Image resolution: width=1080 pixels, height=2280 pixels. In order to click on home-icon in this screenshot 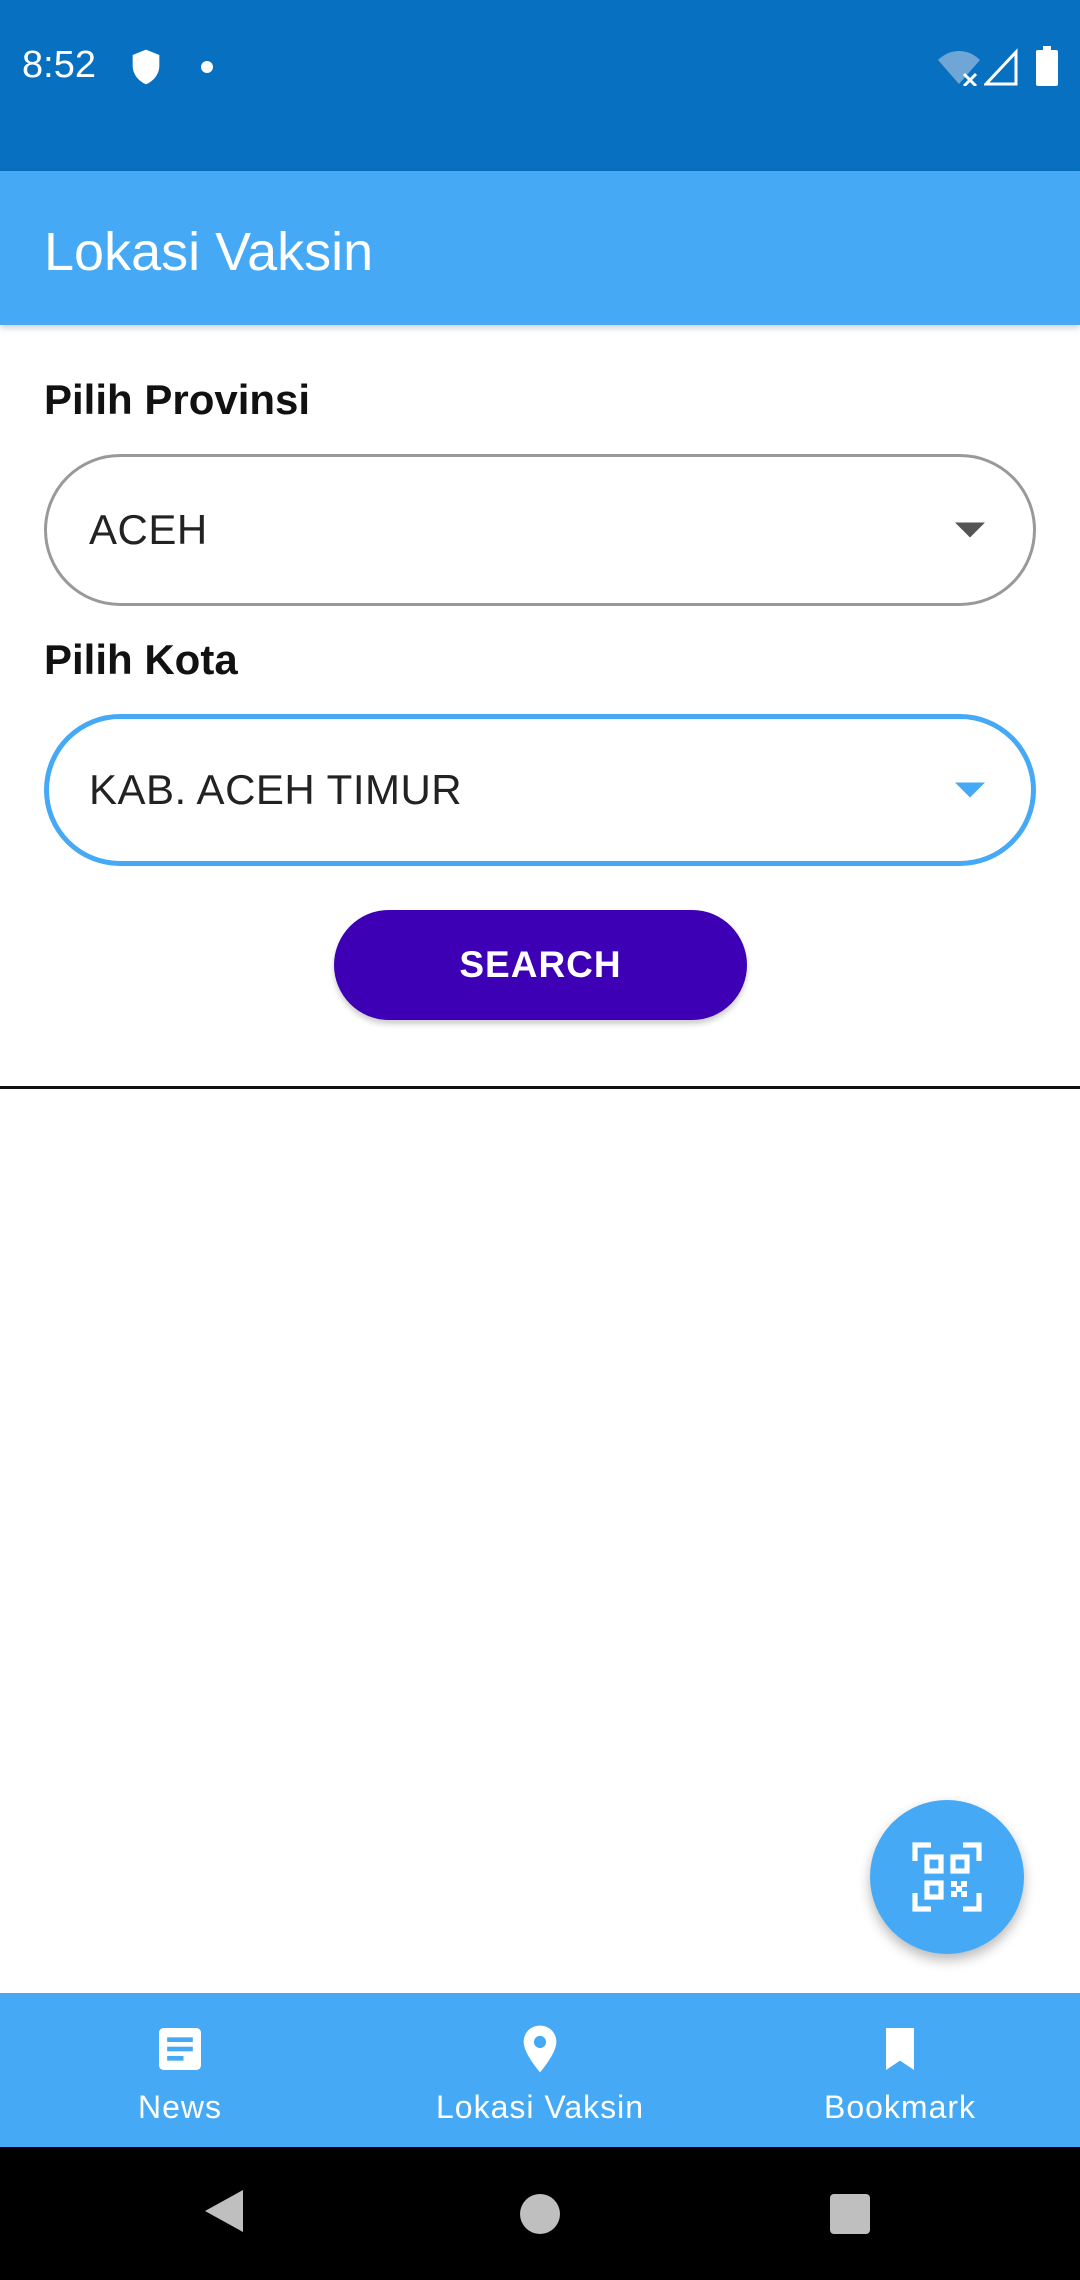, I will do `click(540, 2214)`.